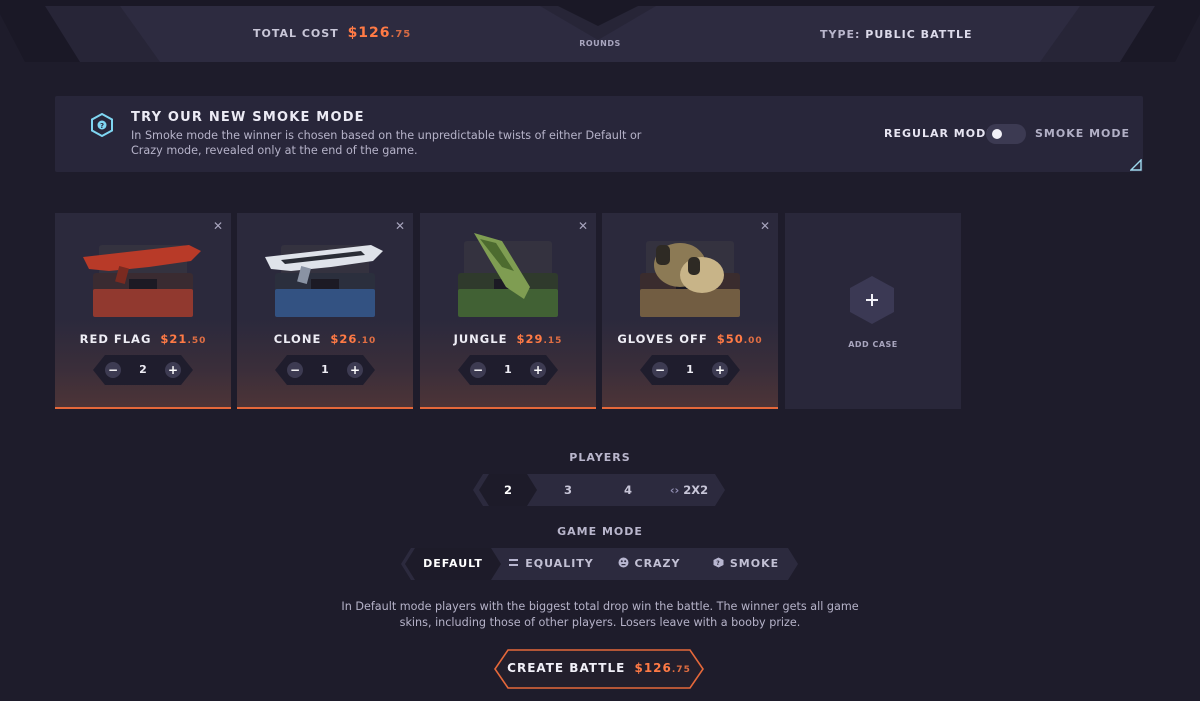 The image size is (1200, 701). Describe the element at coordinates (566, 668) in the screenshot. I see `create-battle-label: CREATE BATTLE` at that location.